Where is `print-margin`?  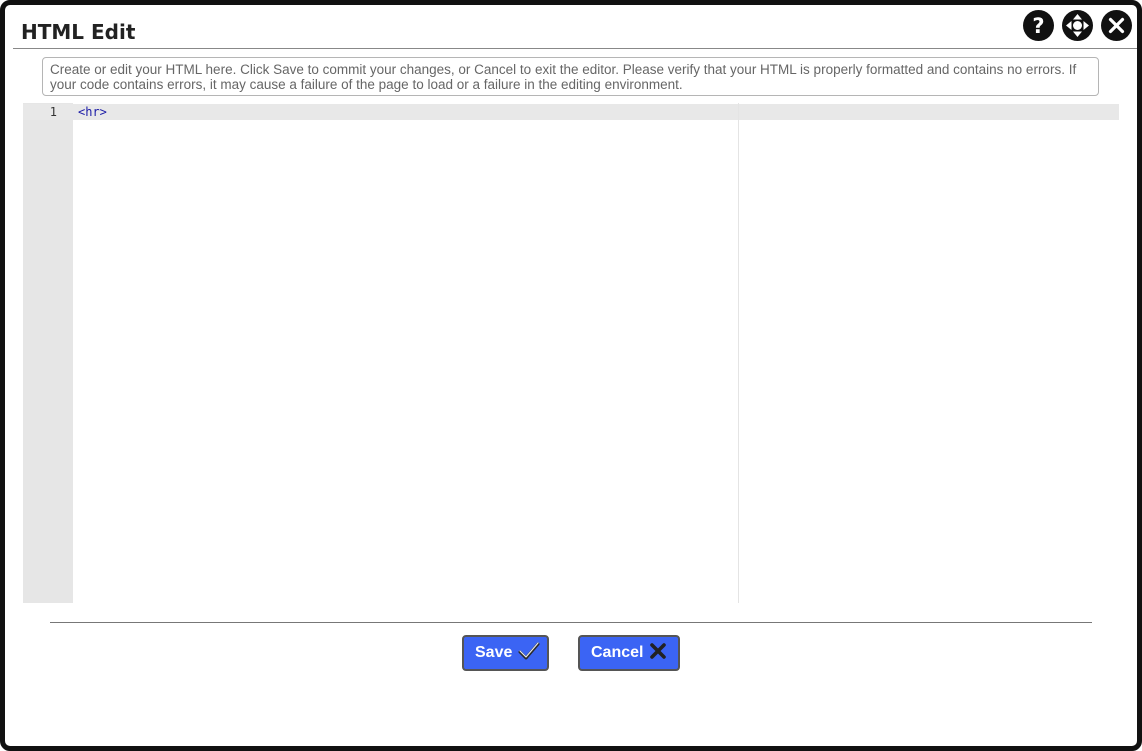
print-margin is located at coordinates (738, 353).